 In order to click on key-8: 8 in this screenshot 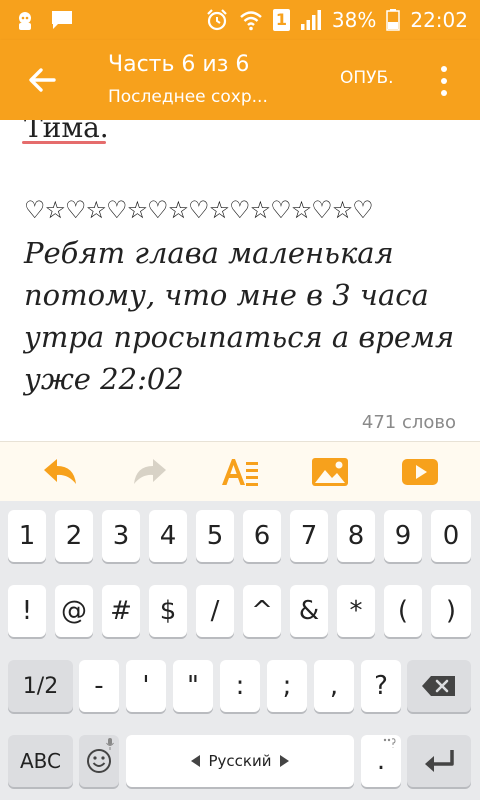, I will do `click(356, 536)`.